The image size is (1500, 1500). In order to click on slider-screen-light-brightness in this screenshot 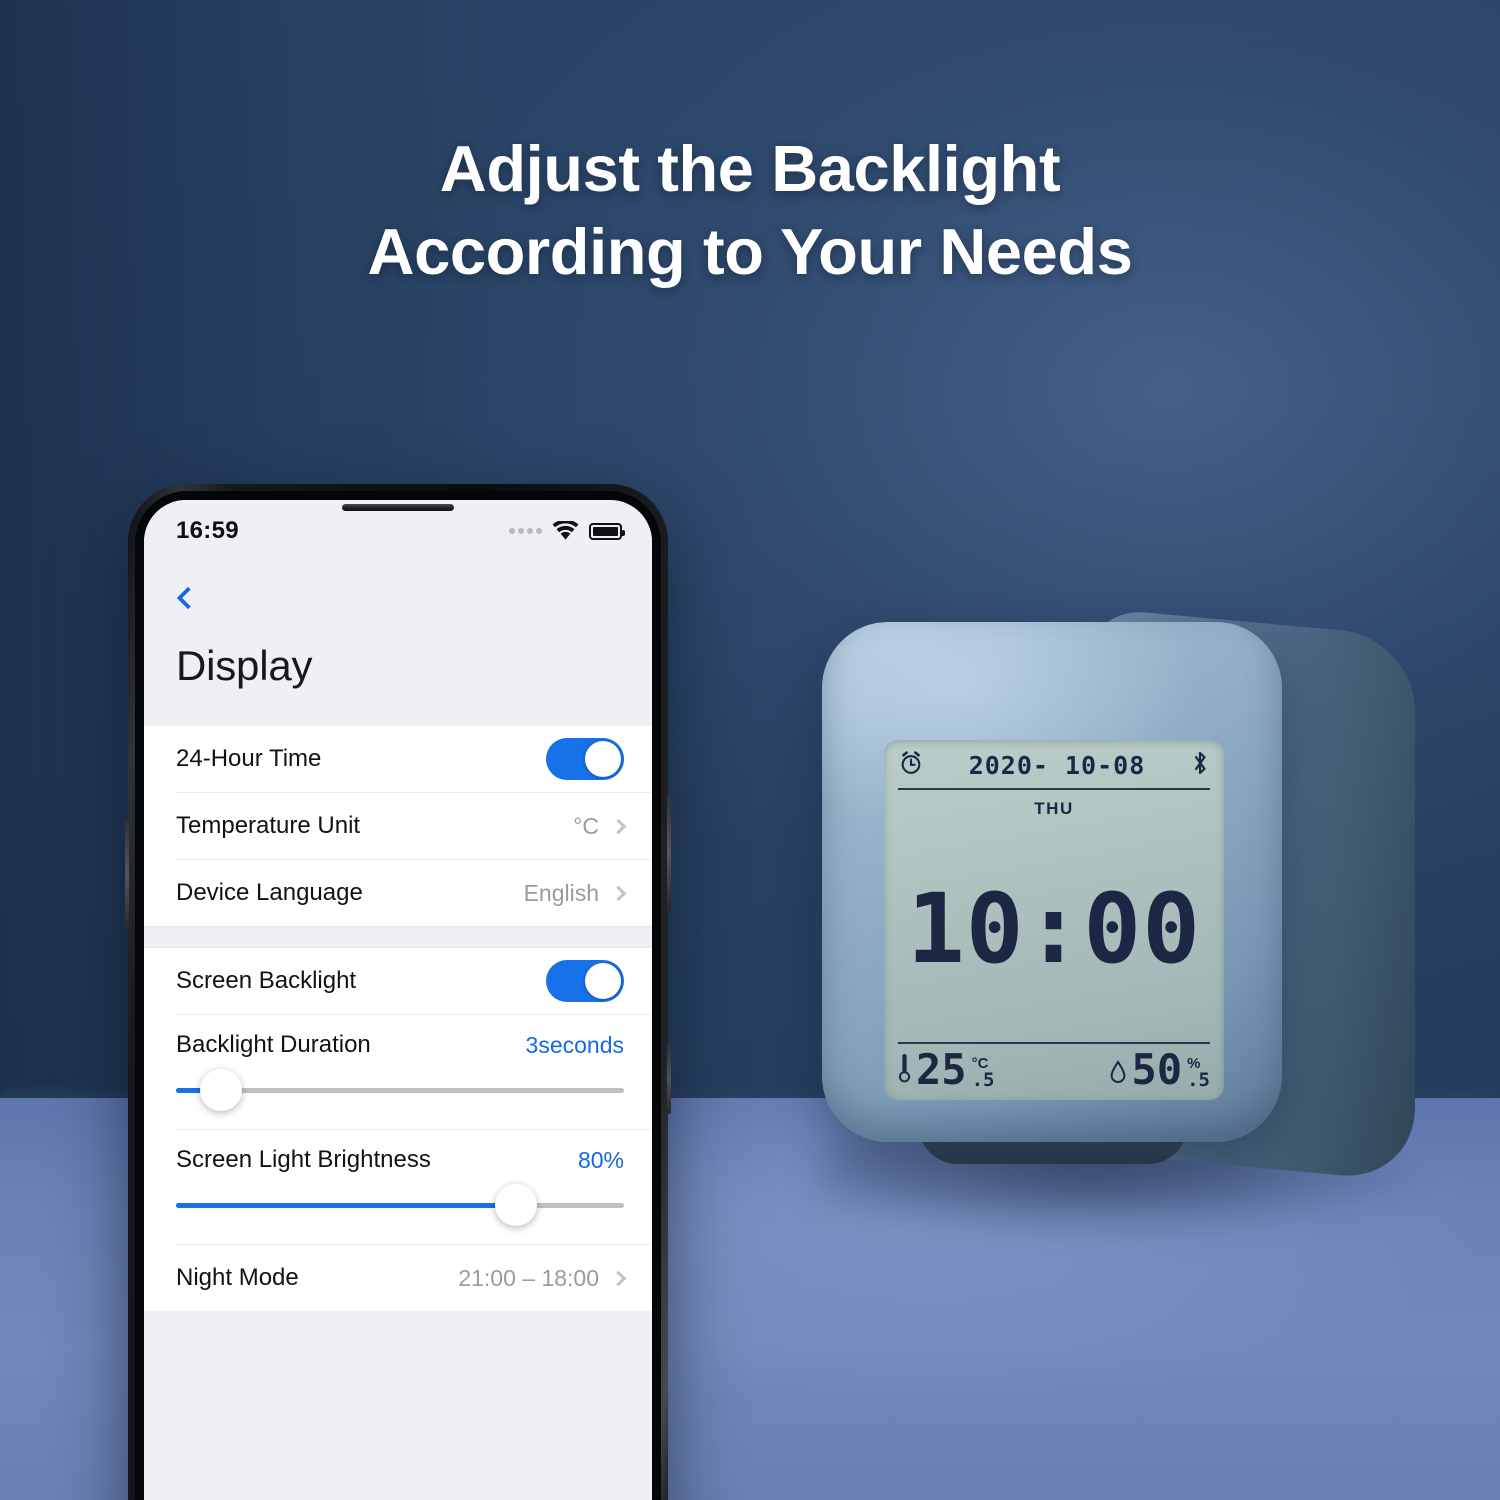, I will do `click(400, 1205)`.